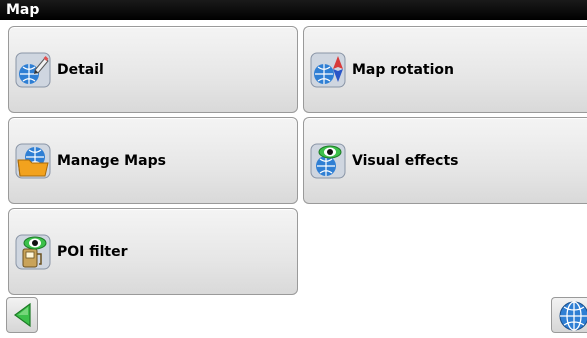 The image size is (587, 338). Describe the element at coordinates (293, 317) in the screenshot. I see `bottom-bar` at that location.